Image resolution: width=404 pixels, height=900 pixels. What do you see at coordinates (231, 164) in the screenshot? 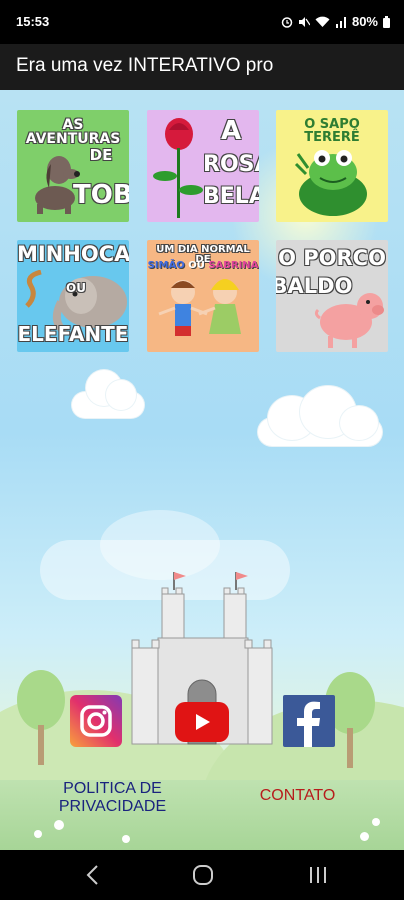
I see `tile-rosa-line2: ROSA` at bounding box center [231, 164].